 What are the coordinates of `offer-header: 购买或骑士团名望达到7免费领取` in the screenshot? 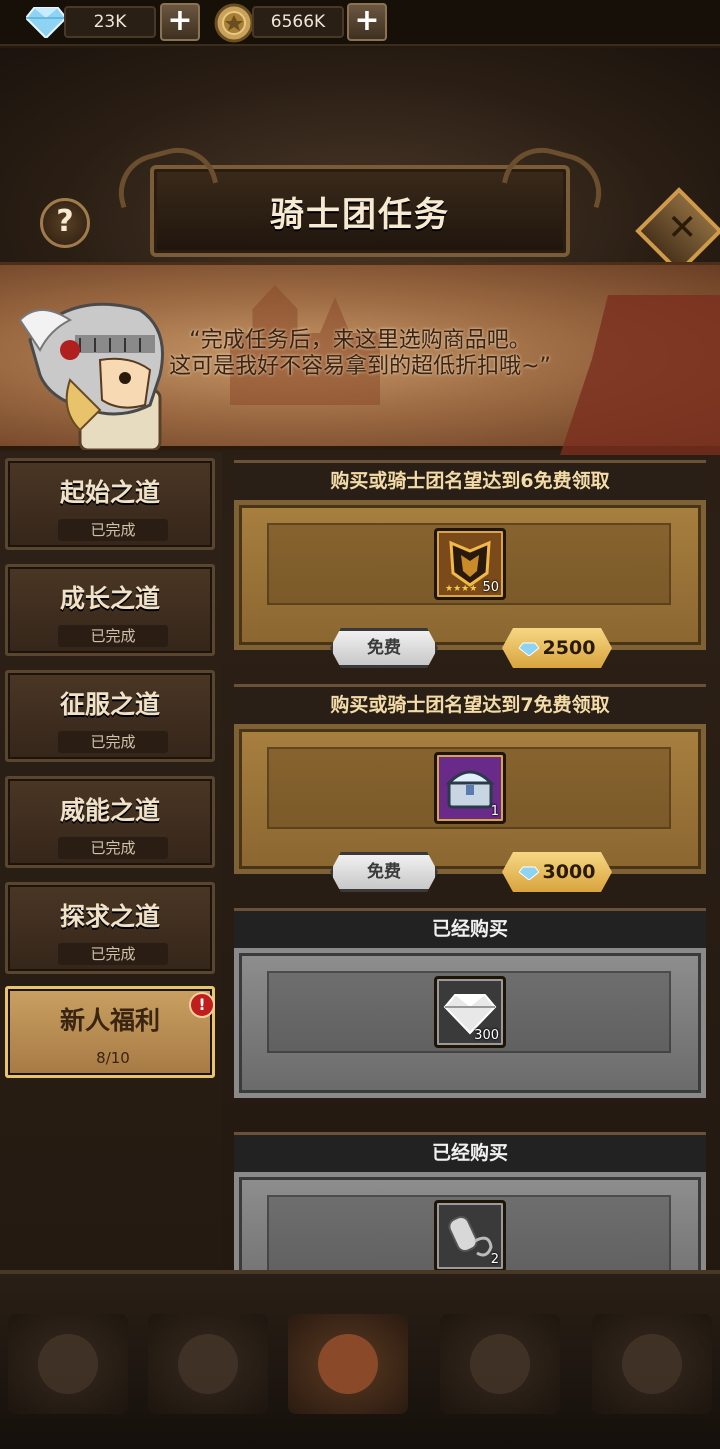 It's located at (470, 704).